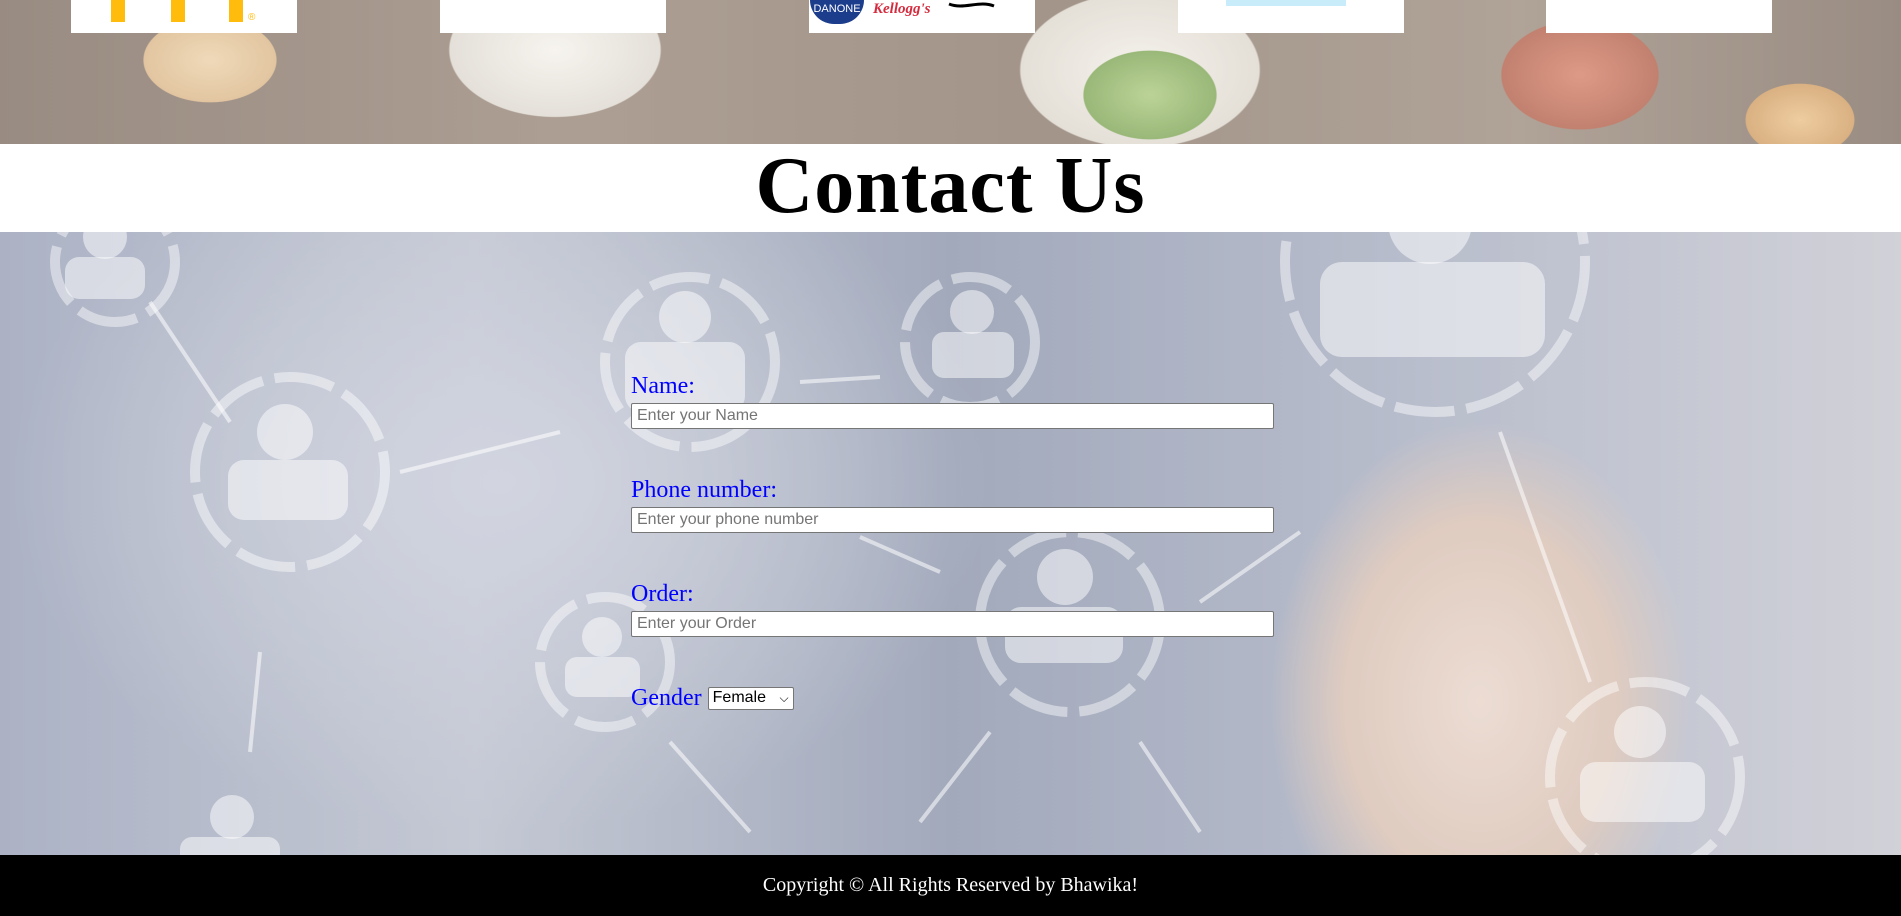 Image resolution: width=1901 pixels, height=916 pixels. Describe the element at coordinates (252, 17) in the screenshot. I see `registered-mark: ®` at that location.